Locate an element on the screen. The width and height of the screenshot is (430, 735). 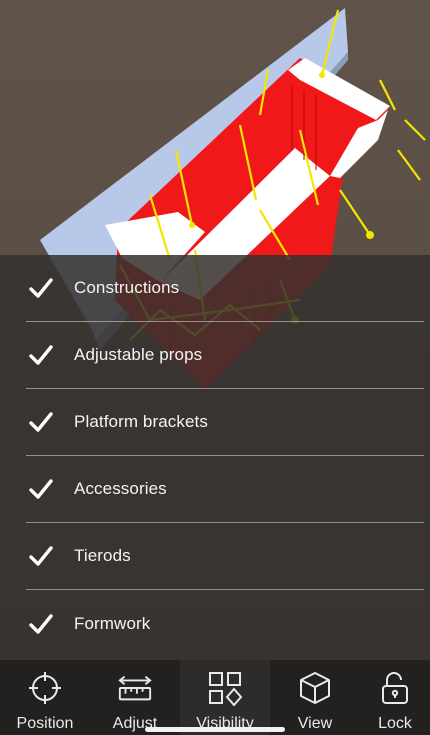
home-indicator is located at coordinates (215, 729).